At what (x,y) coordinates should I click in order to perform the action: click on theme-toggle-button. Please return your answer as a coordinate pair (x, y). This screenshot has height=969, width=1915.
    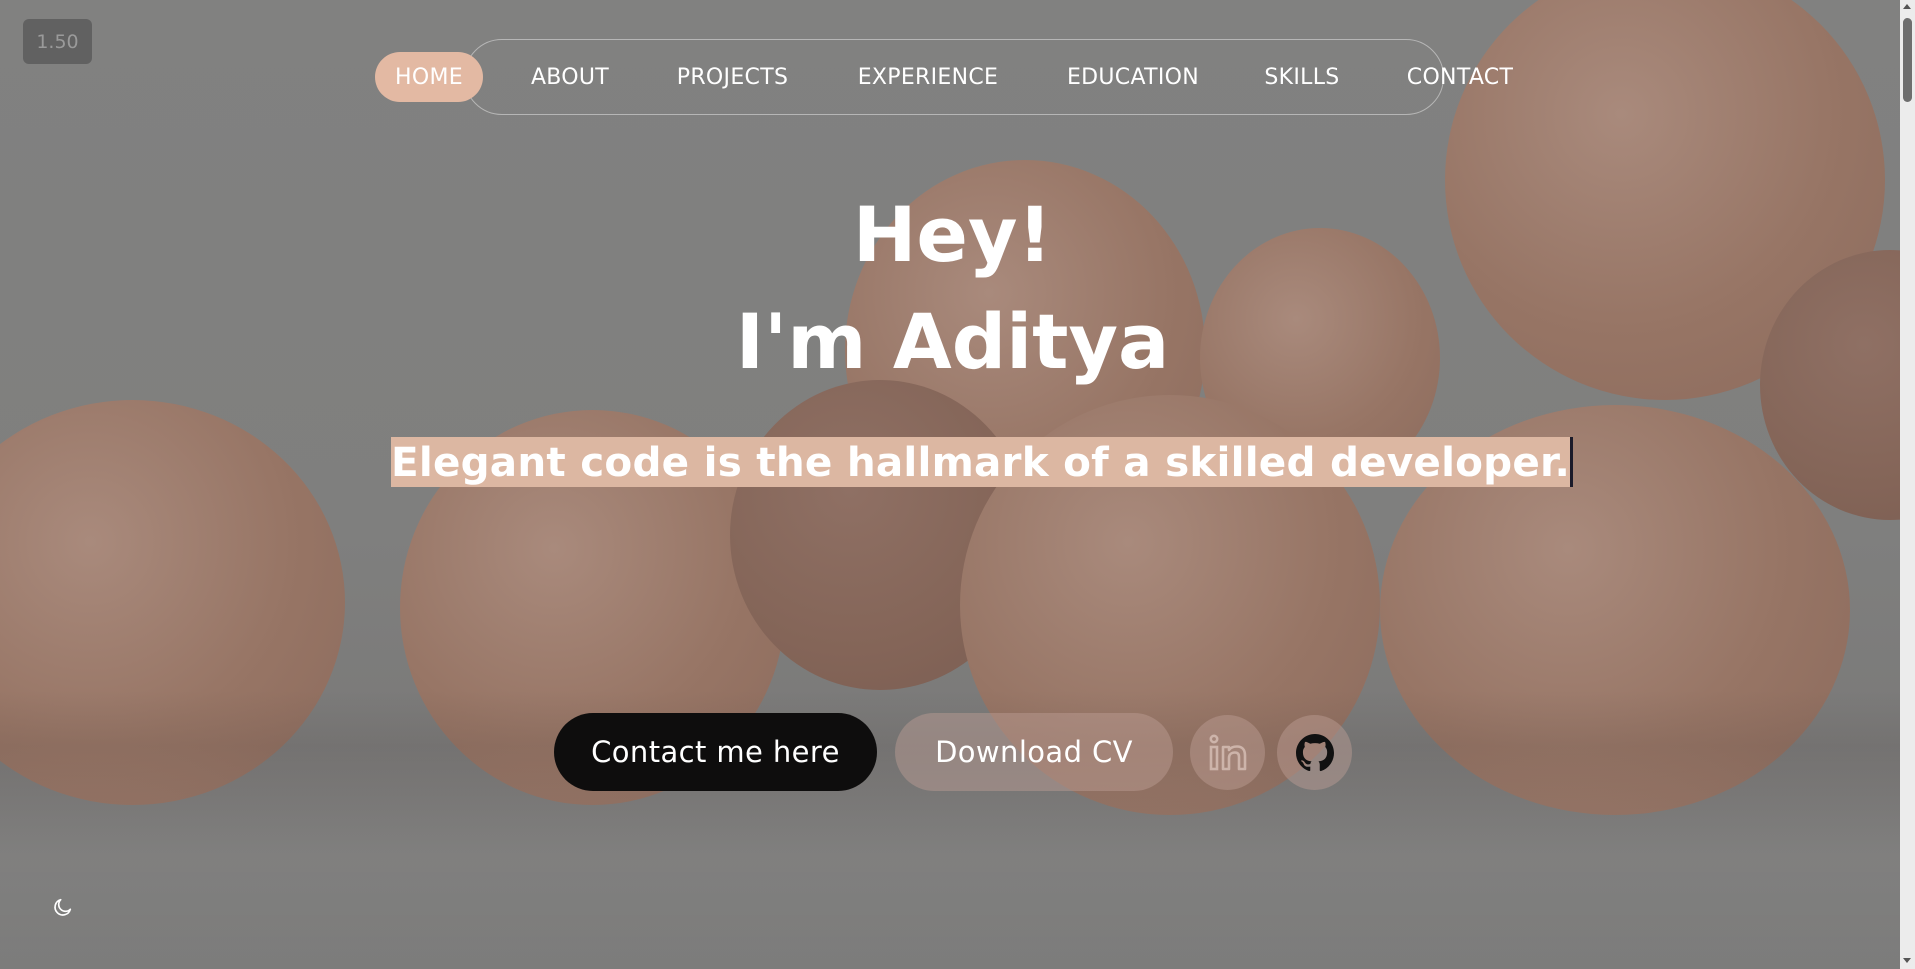
    Looking at the image, I should click on (63, 907).